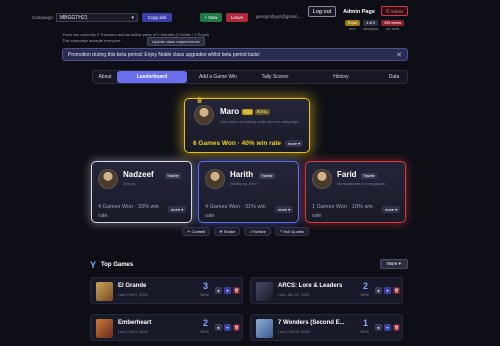  What do you see at coordinates (230, 111) in the screenshot?
I see `leader-name: Maro` at bounding box center [230, 111].